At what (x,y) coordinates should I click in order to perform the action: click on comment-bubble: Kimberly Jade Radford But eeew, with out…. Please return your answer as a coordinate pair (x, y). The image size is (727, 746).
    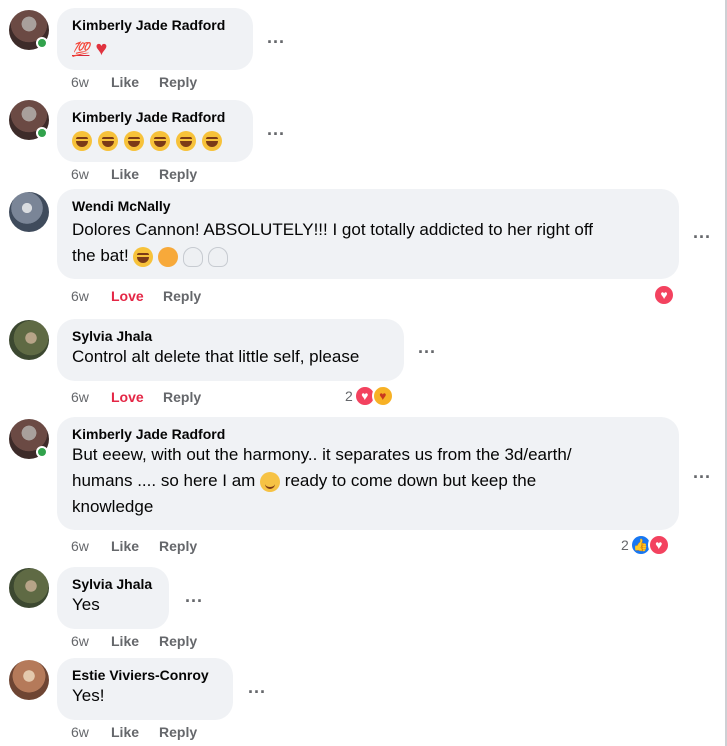
    Looking at the image, I should click on (368, 473).